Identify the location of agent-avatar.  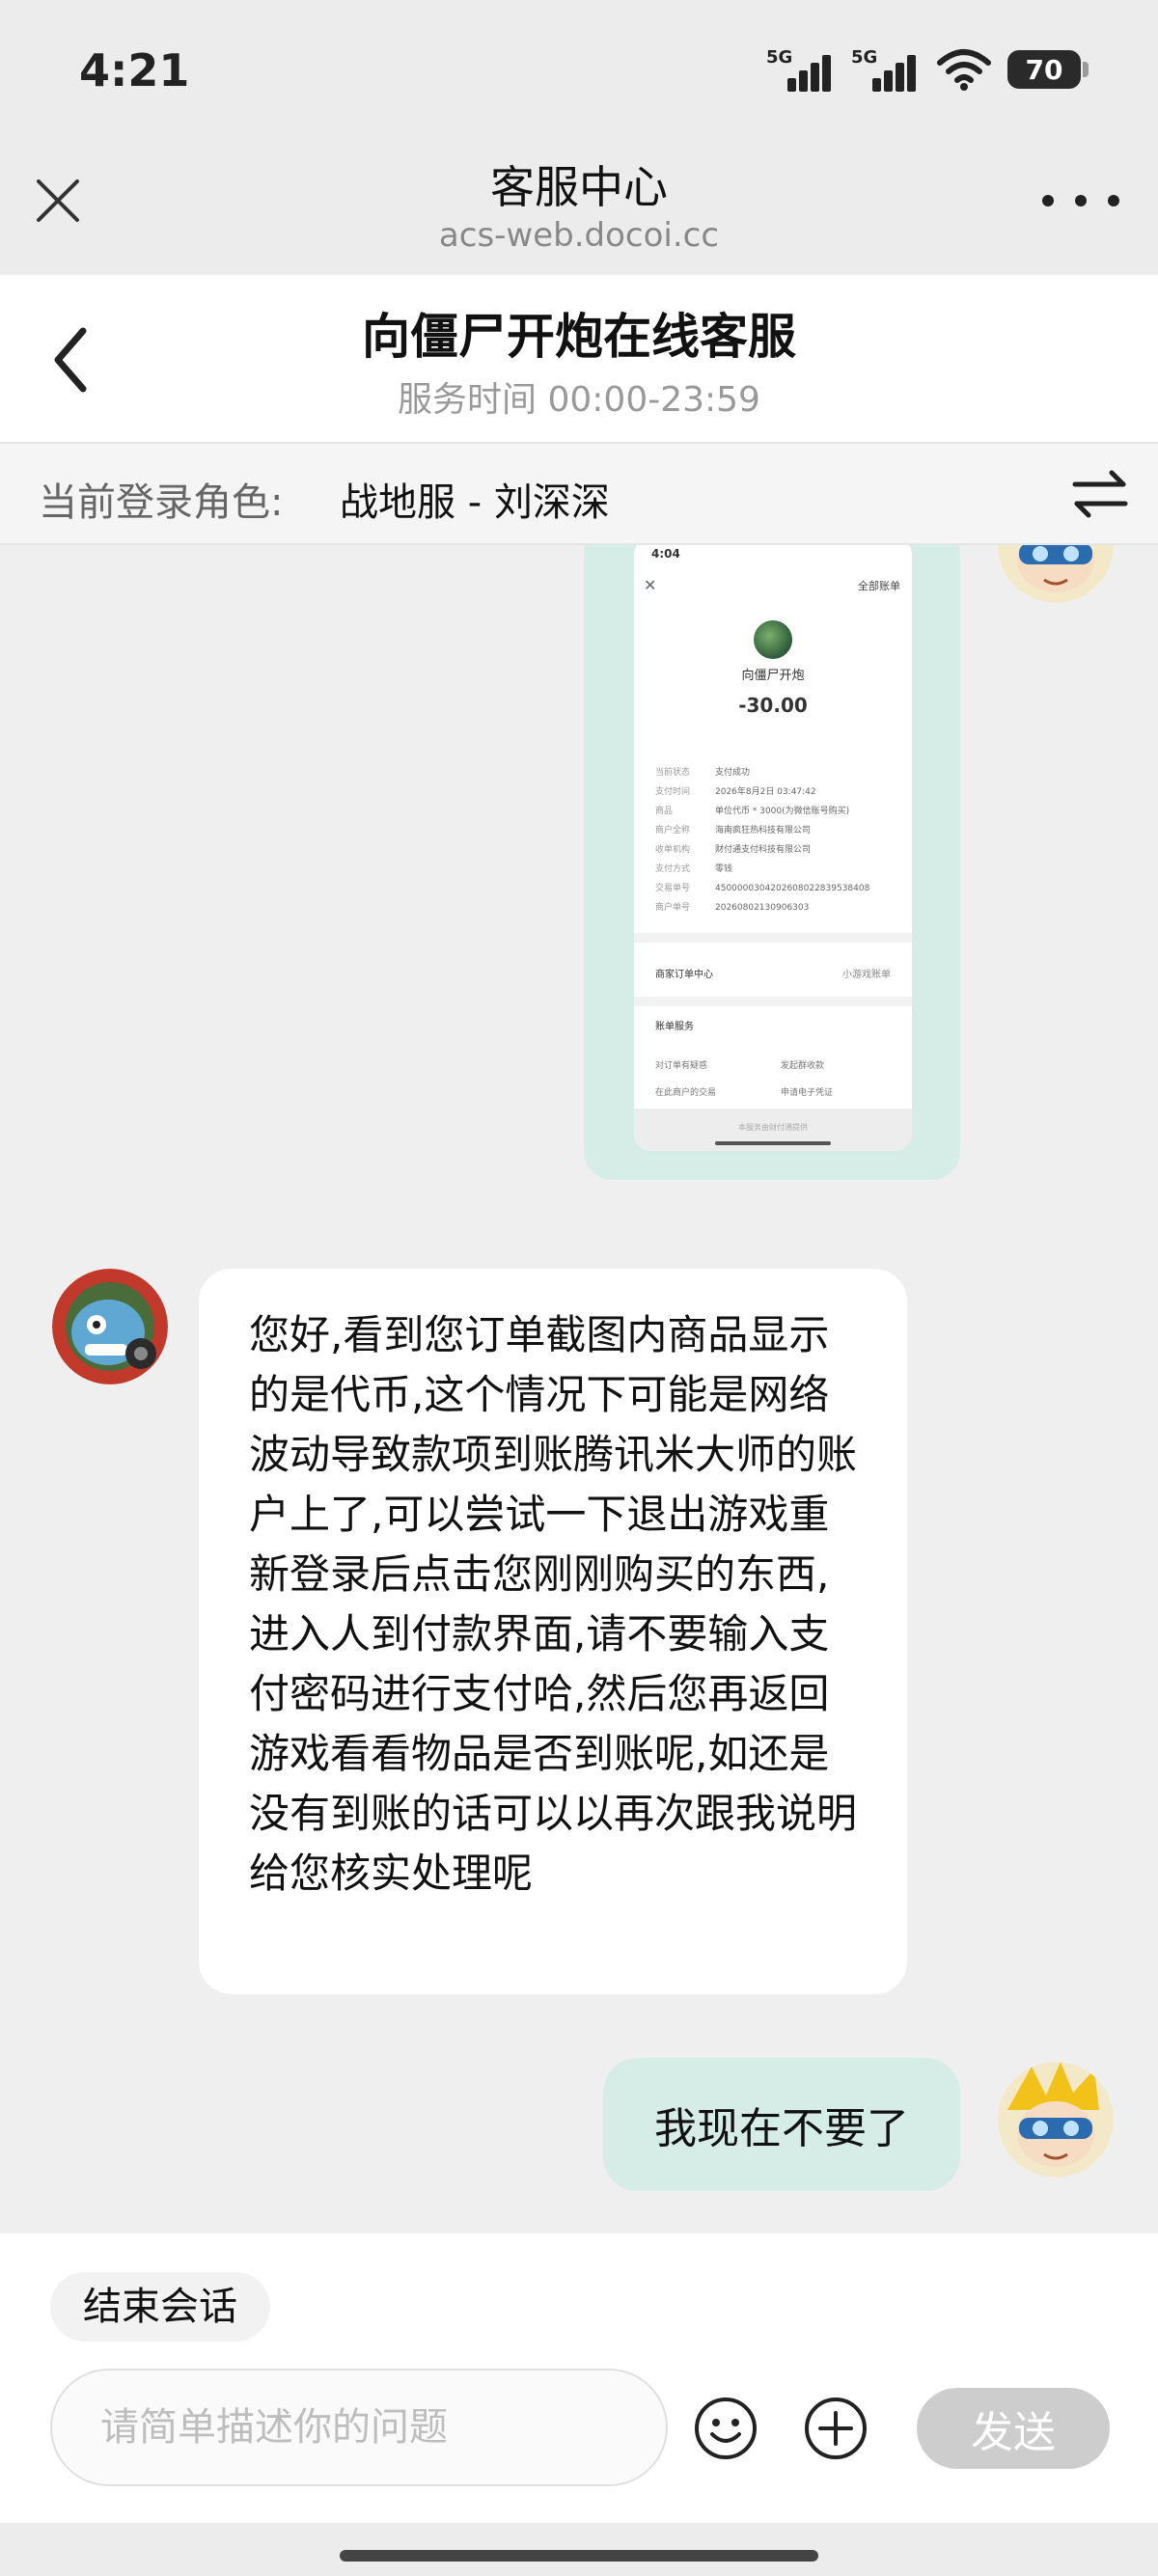
(110, 1327).